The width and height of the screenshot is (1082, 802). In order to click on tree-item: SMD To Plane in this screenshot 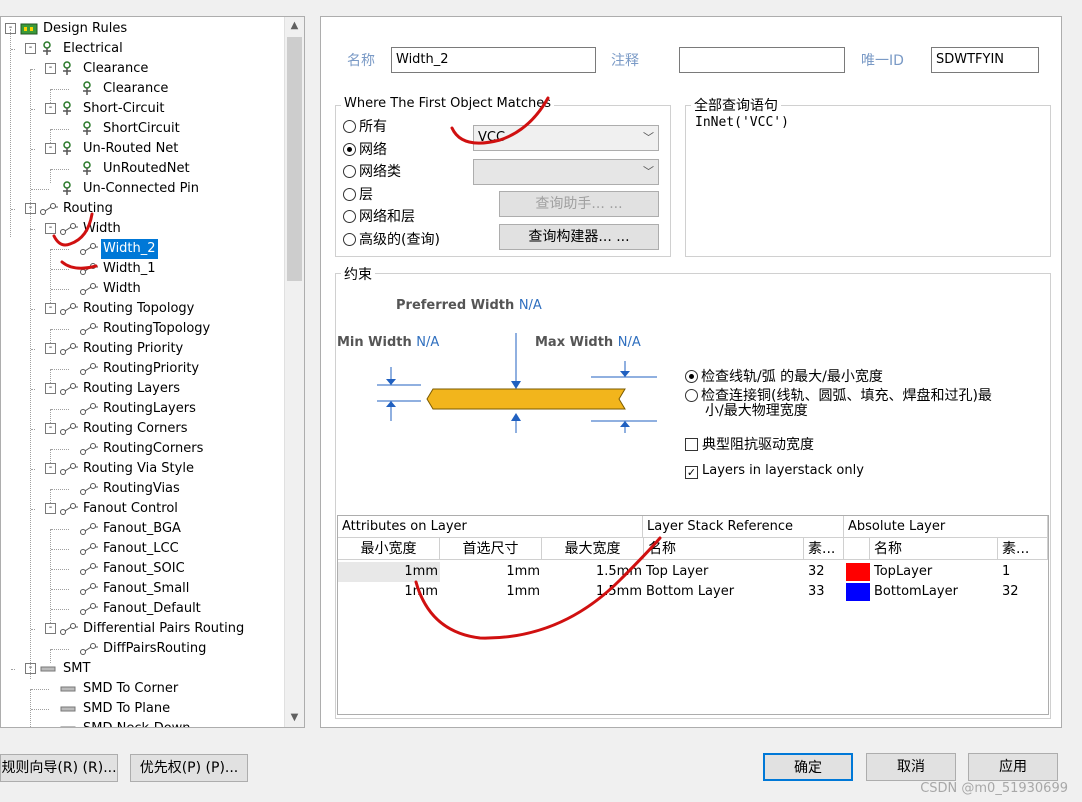, I will do `click(143, 709)`.